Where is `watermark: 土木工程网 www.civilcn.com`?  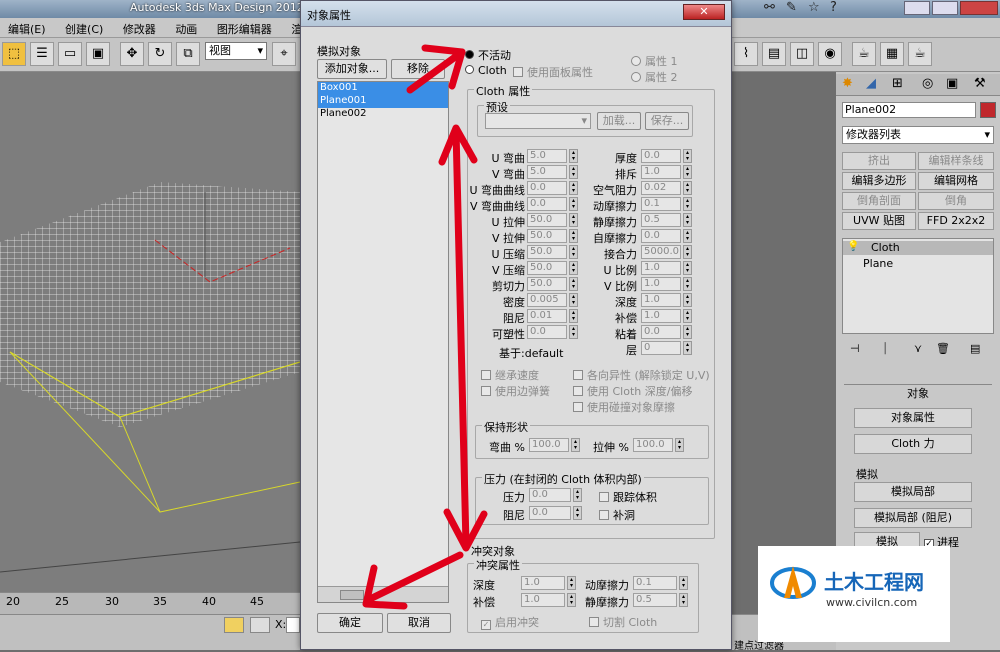 watermark: 土木工程网 www.civilcn.com is located at coordinates (854, 594).